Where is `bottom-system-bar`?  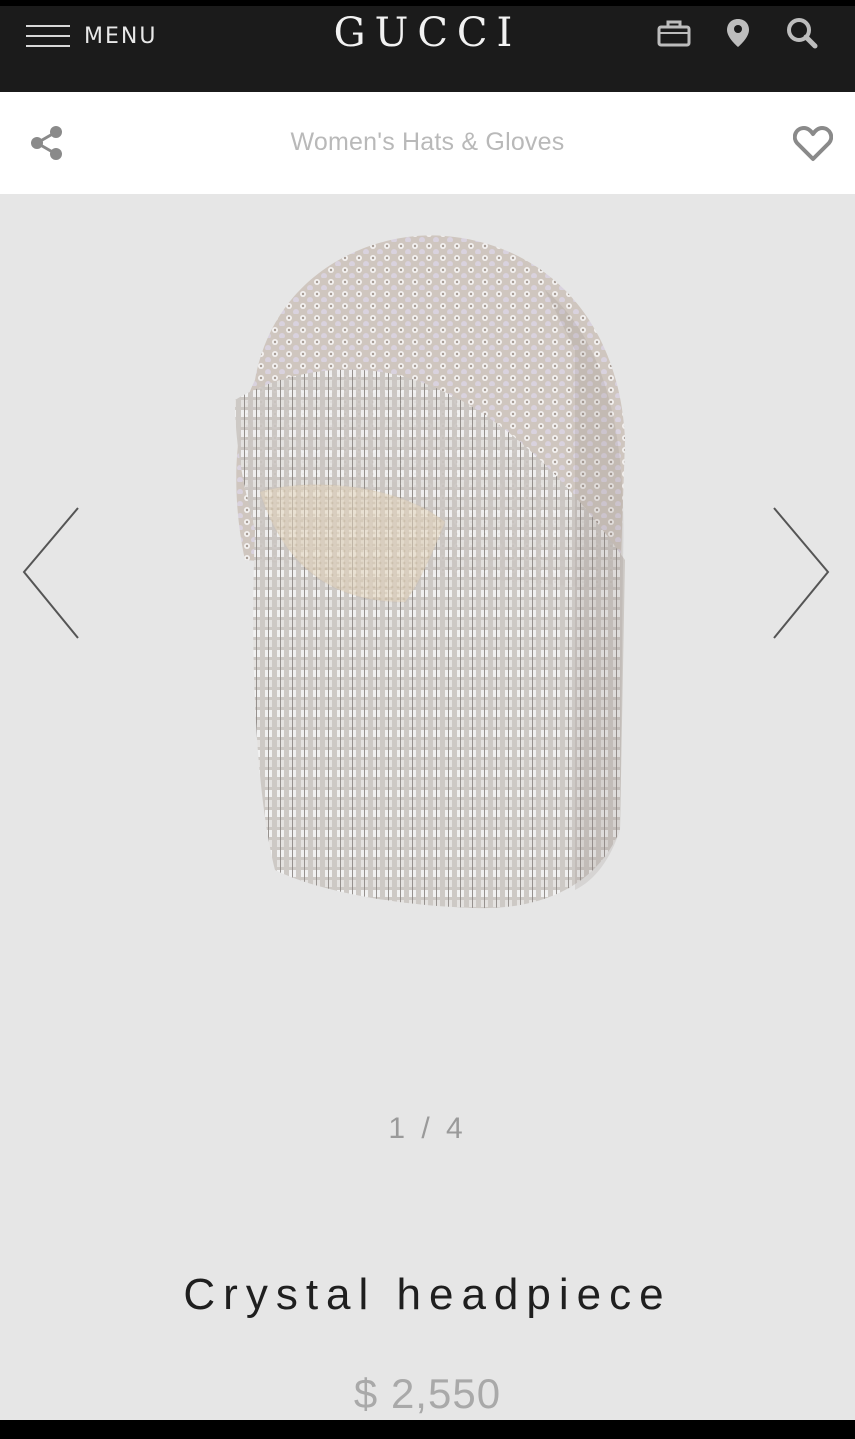 bottom-system-bar is located at coordinates (427, 1429).